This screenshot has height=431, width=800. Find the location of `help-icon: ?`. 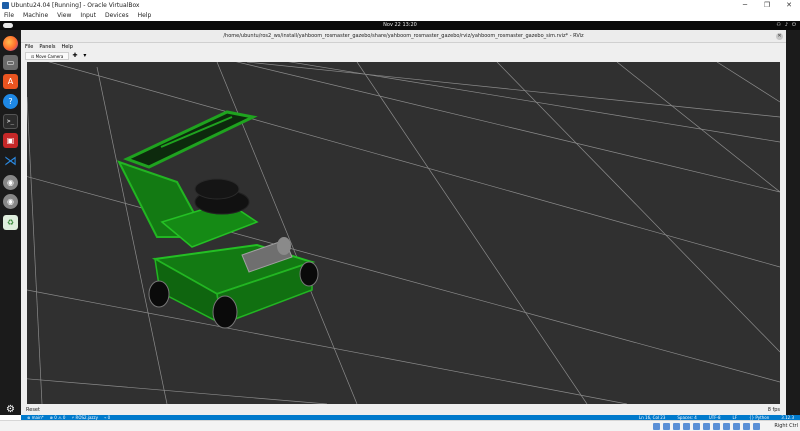

help-icon: ? is located at coordinates (10, 101).